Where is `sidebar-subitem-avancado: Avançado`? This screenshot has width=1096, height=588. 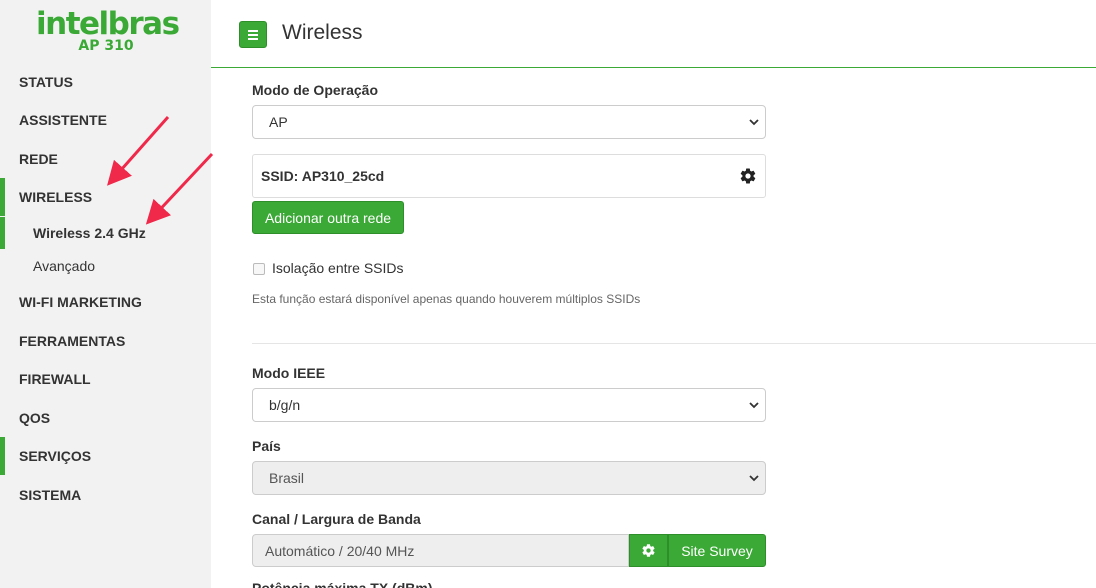
sidebar-subitem-avancado: Avançado is located at coordinates (105, 266).